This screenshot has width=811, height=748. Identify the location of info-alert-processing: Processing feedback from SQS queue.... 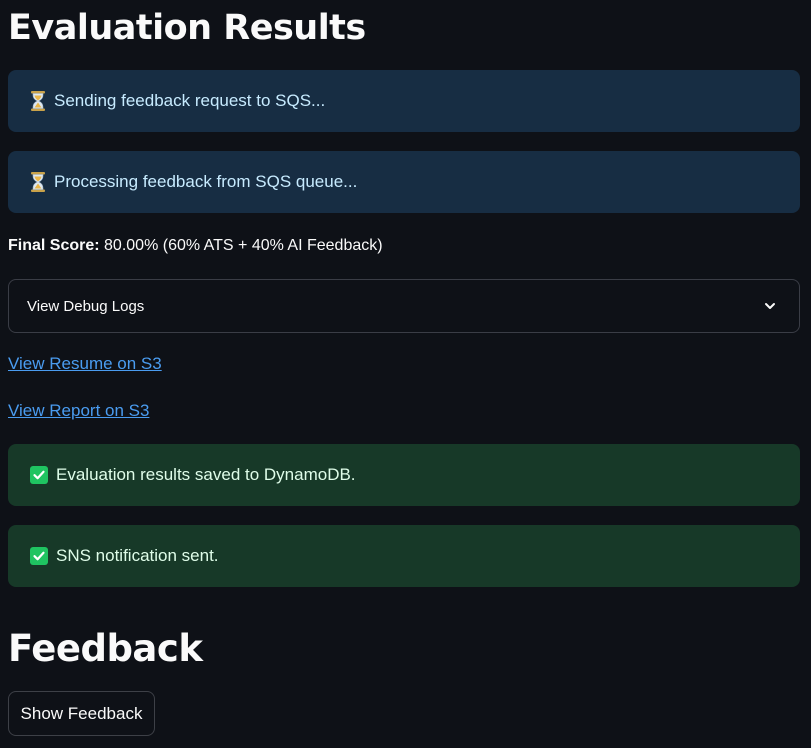
(404, 182).